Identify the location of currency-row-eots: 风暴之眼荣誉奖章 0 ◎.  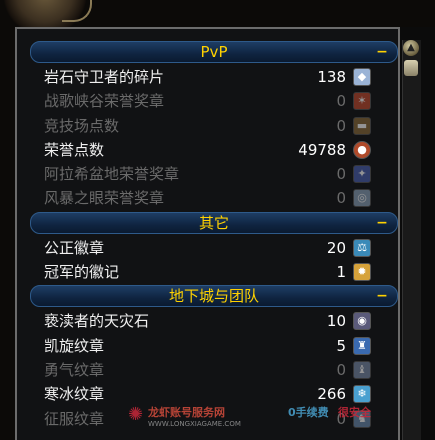
(214, 198).